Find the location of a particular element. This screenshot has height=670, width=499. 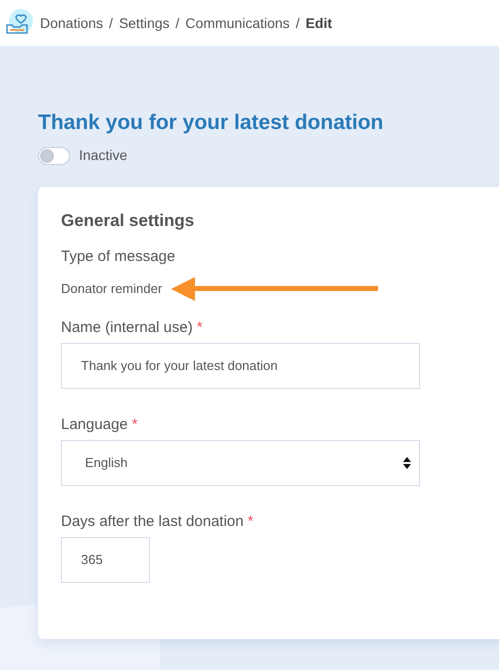

page-title: Thank you for your latest donation is located at coordinates (211, 123).